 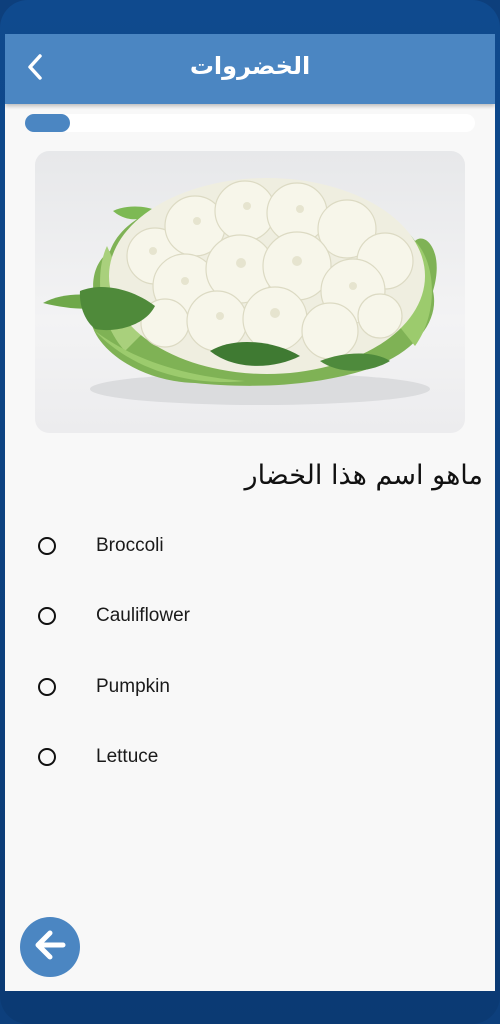 What do you see at coordinates (47, 123) in the screenshot?
I see `progress-fill` at bounding box center [47, 123].